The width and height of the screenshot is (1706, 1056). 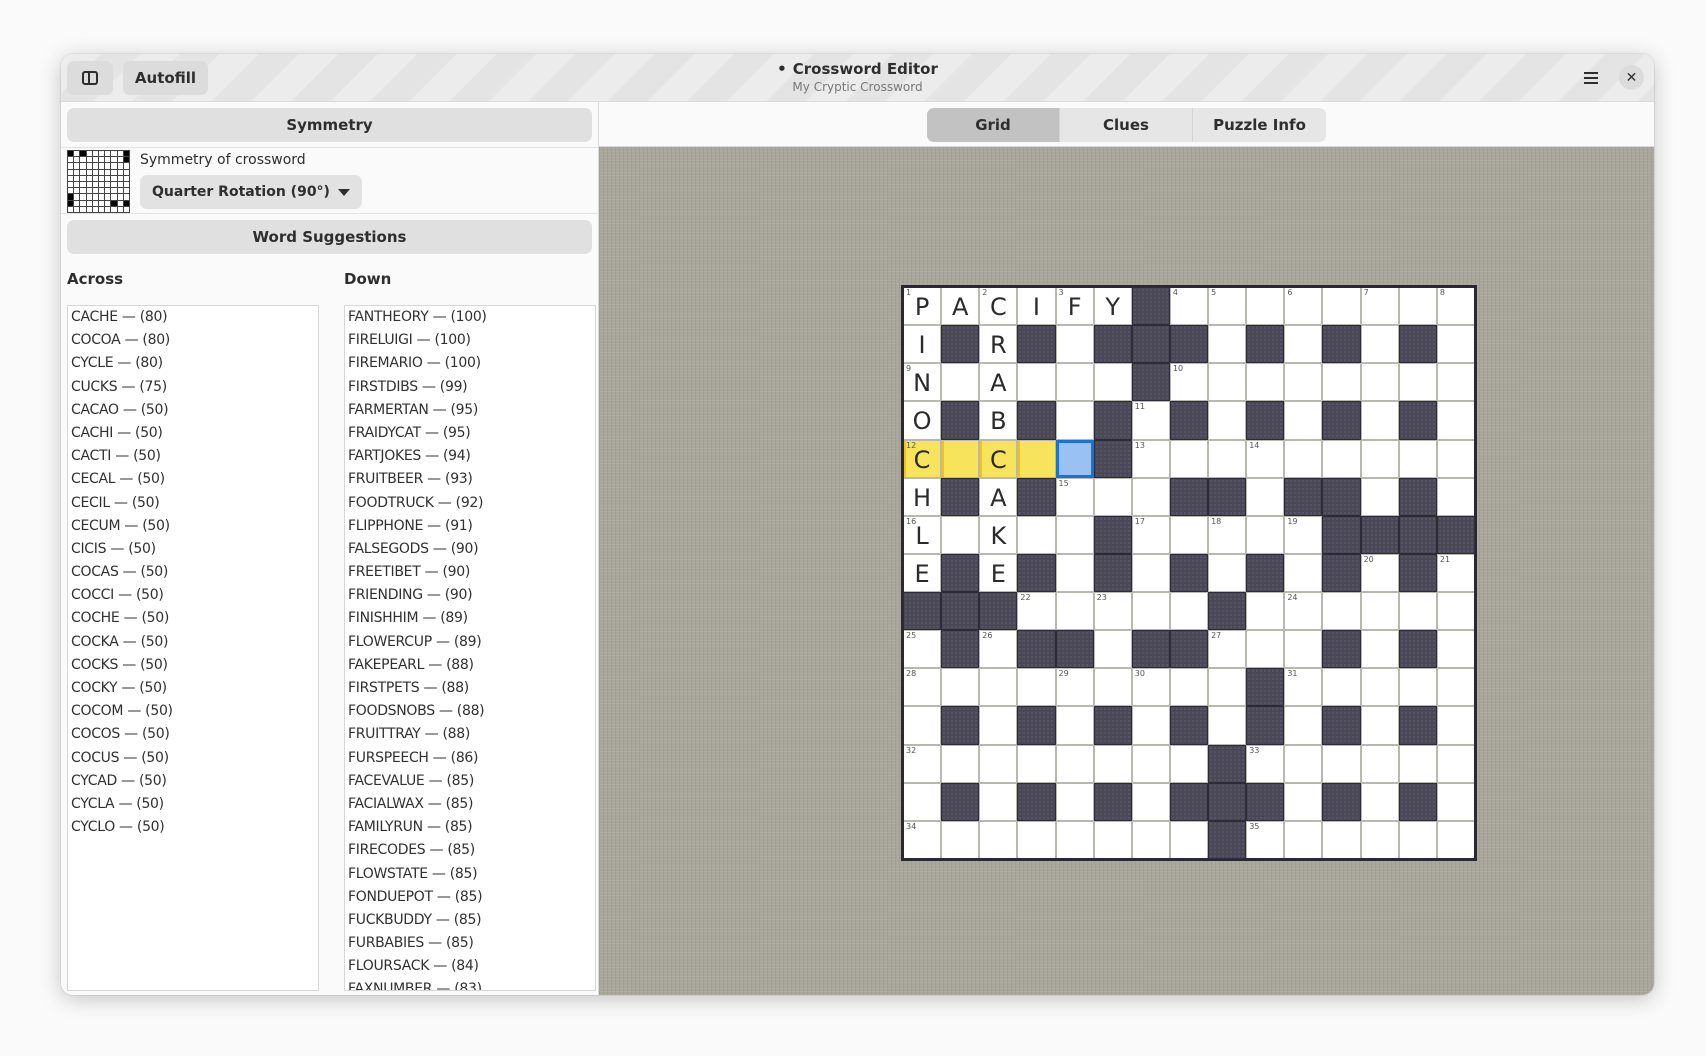 I want to click on grid-cell: 32, so click(x=922, y=763).